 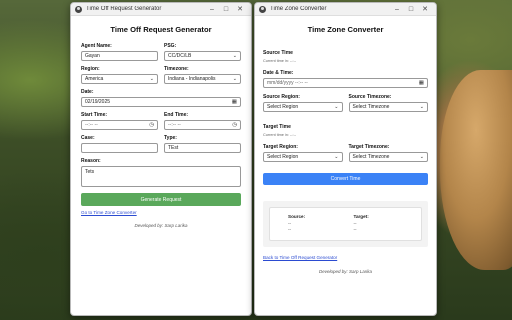 What do you see at coordinates (202, 56) in the screenshot?
I see `psg-select: CC/DC/LB ⌄` at bounding box center [202, 56].